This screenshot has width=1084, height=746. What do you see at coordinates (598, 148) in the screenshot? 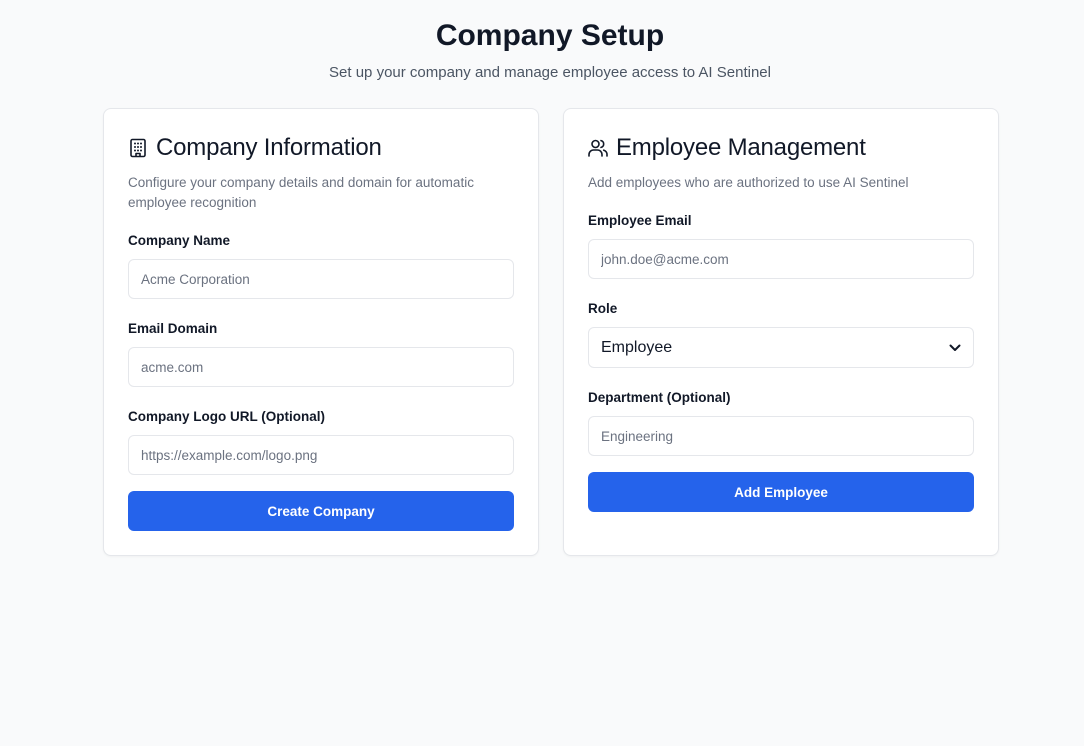
I see `users-icon` at bounding box center [598, 148].